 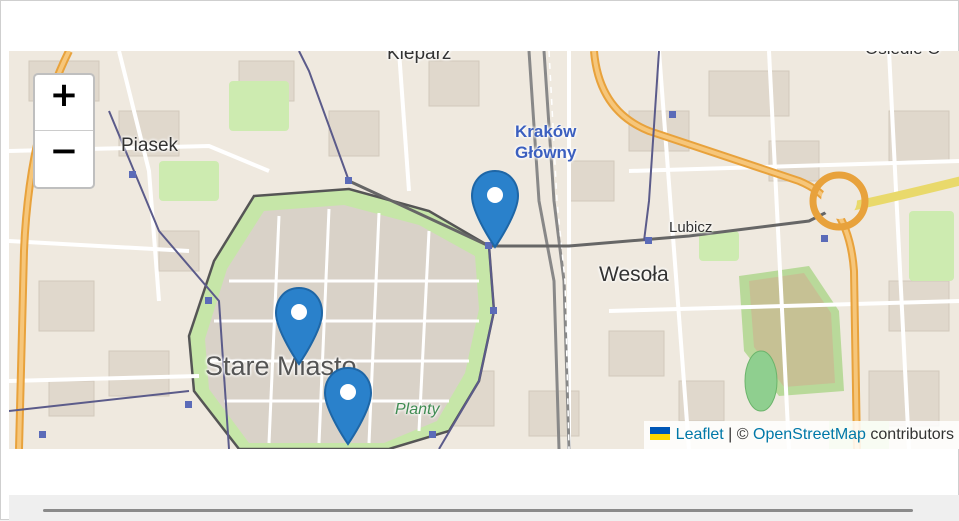 I want to click on ukraine-flag-icon, so click(x=659, y=433).